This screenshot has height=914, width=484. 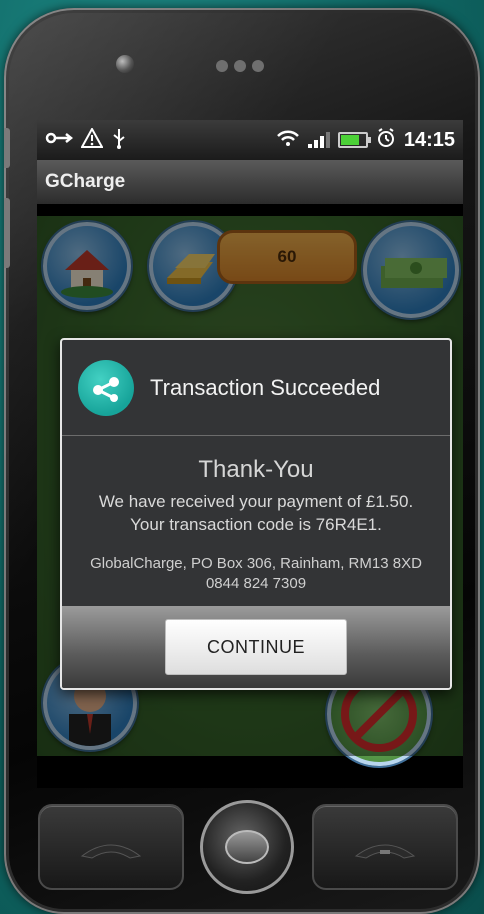 I want to click on status-bar: 14:15, so click(x=250, y=140).